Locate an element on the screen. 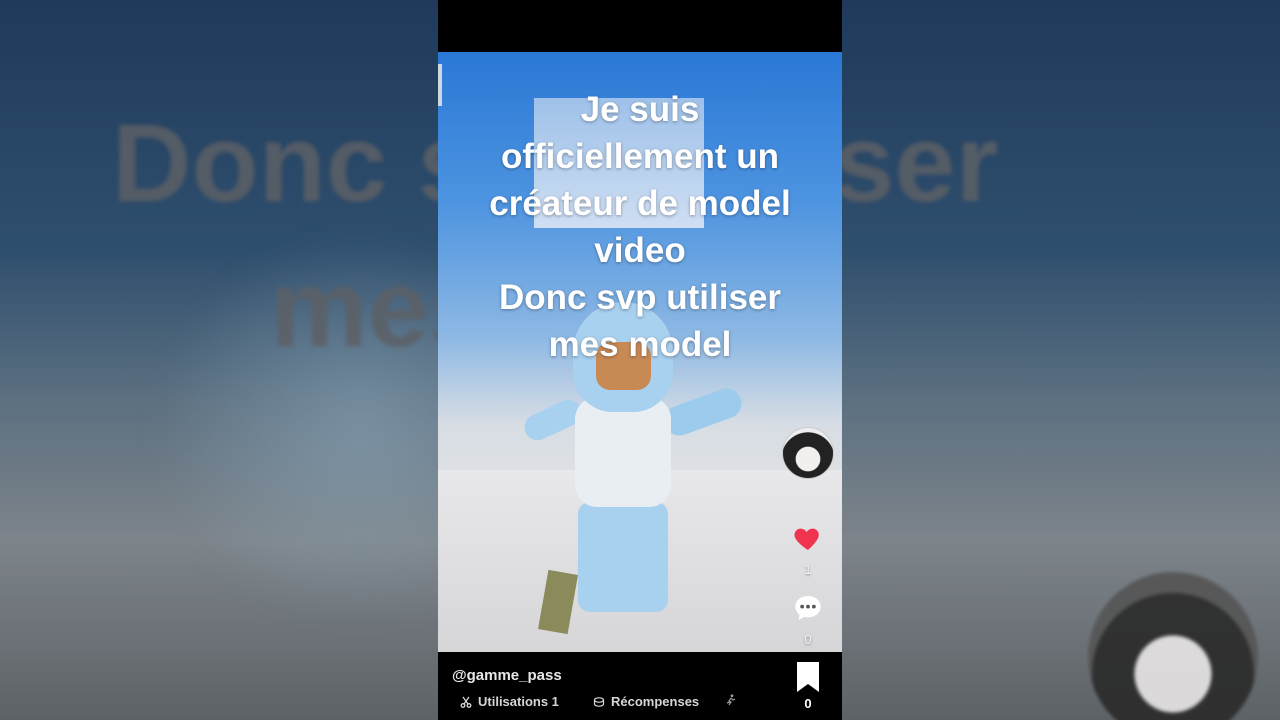  comment-button: 0 is located at coordinates (808, 619).